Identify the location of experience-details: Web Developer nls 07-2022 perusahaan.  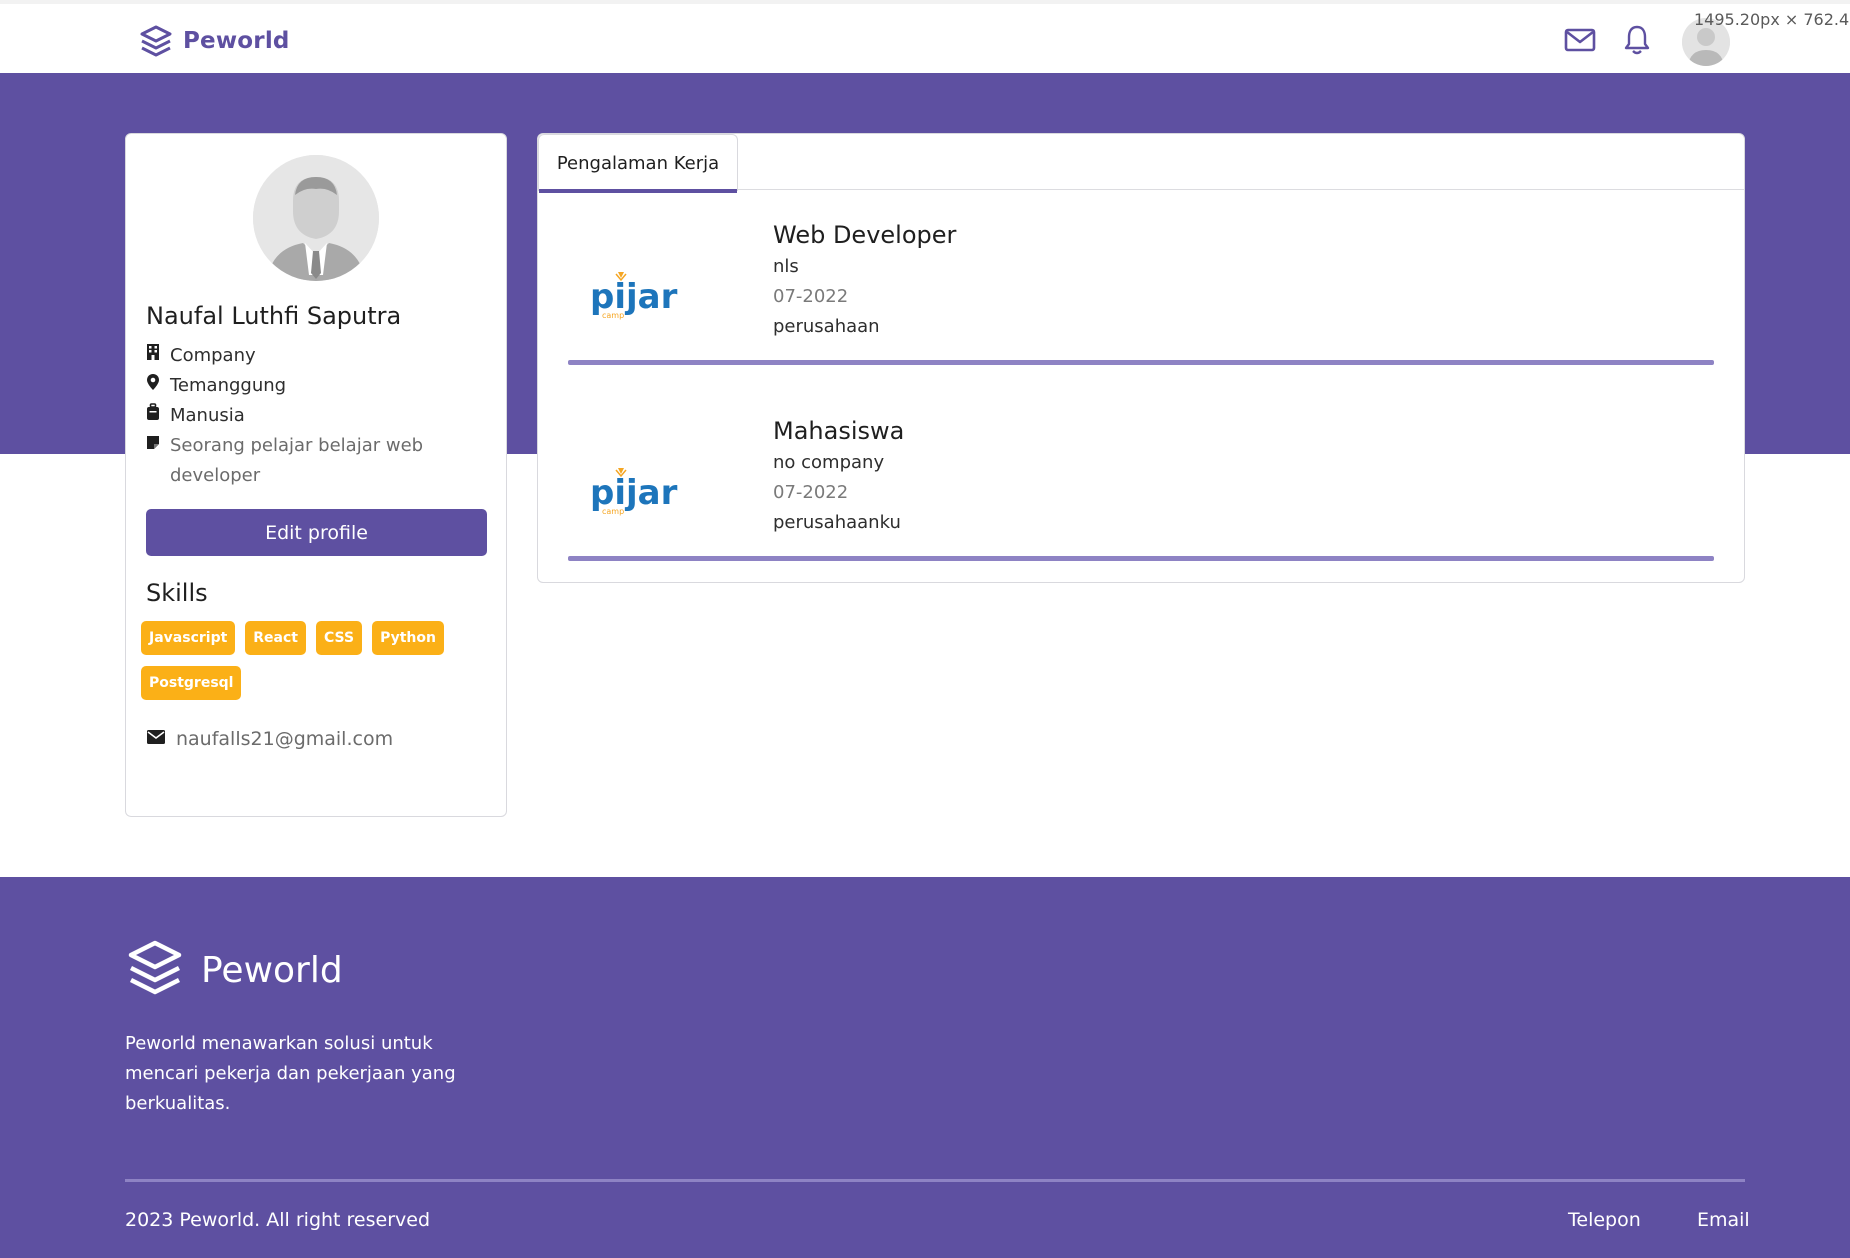
(864, 280).